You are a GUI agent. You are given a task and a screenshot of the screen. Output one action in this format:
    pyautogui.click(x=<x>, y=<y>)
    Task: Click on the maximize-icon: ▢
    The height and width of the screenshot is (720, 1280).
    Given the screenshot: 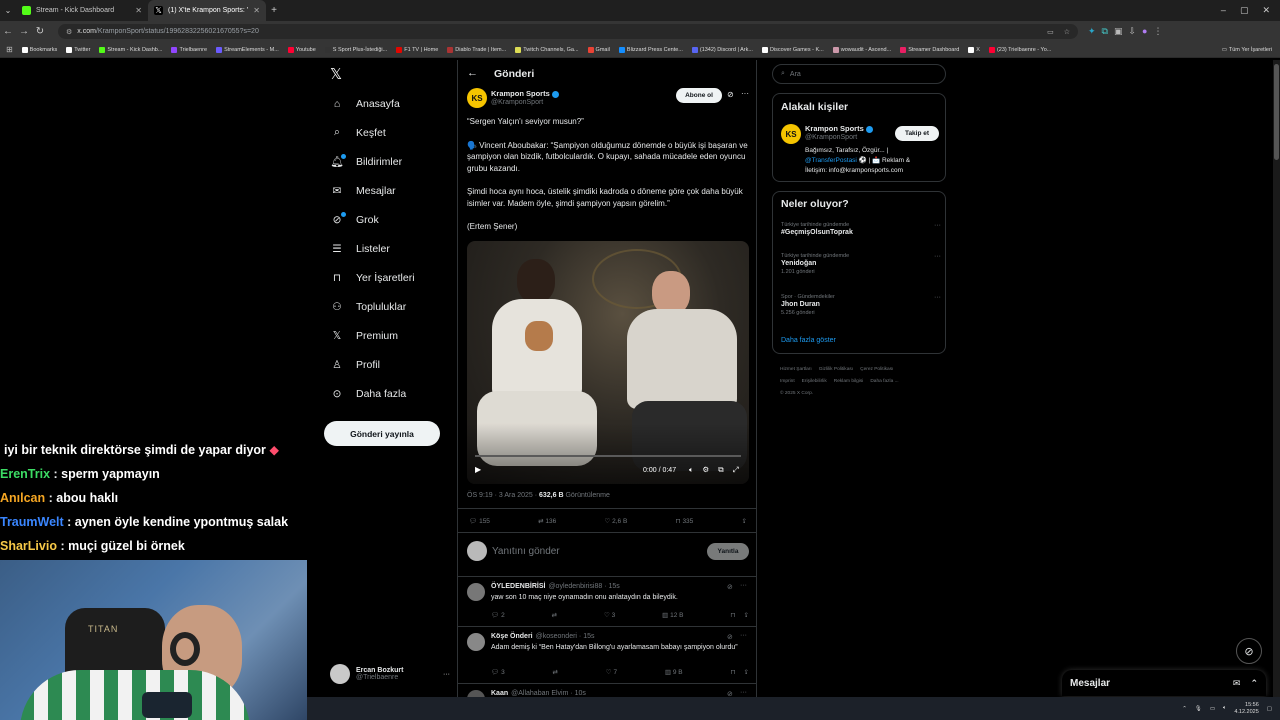 What is the action you would take?
    pyautogui.click(x=1244, y=10)
    